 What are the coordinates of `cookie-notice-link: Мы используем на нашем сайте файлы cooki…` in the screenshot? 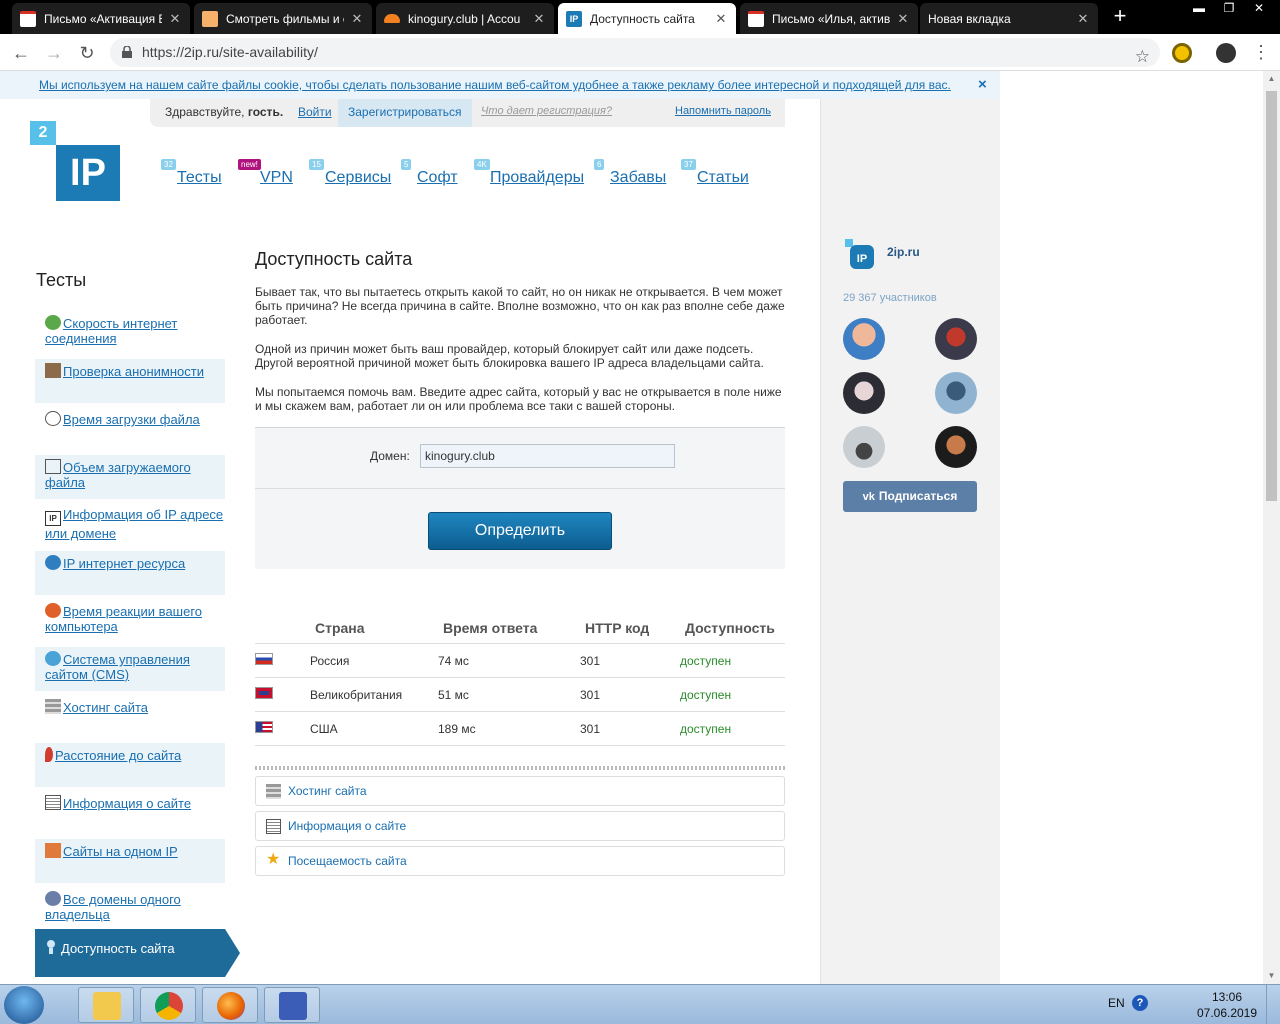 It's located at (495, 85).